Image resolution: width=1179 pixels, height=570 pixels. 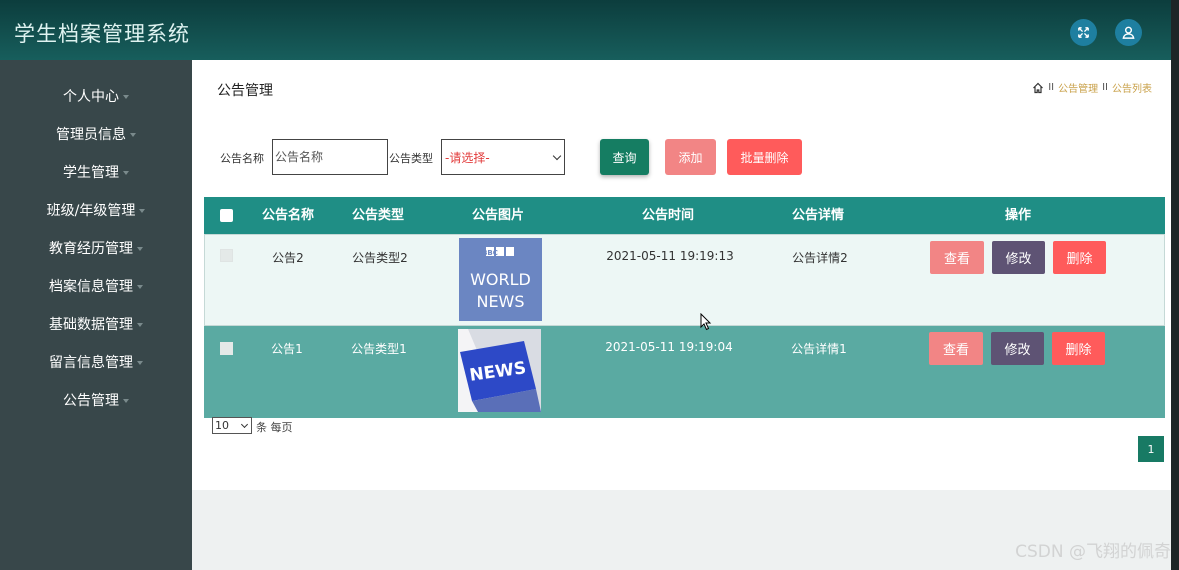 What do you see at coordinates (1038, 88) in the screenshot?
I see `home-icon` at bounding box center [1038, 88].